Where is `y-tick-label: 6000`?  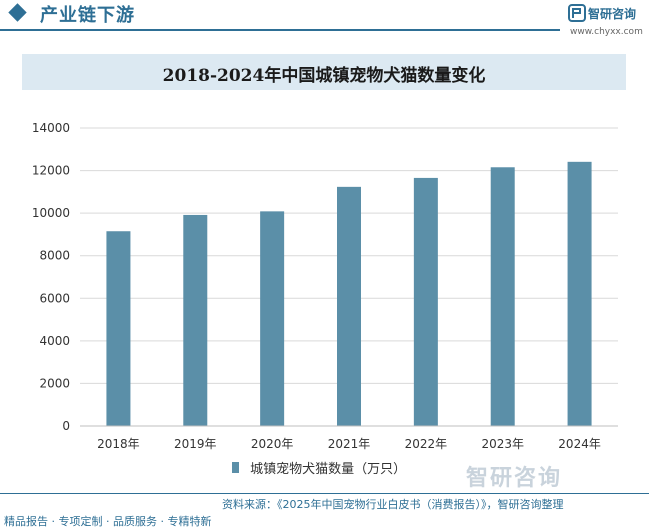
y-tick-label: 6000 is located at coordinates (54, 298).